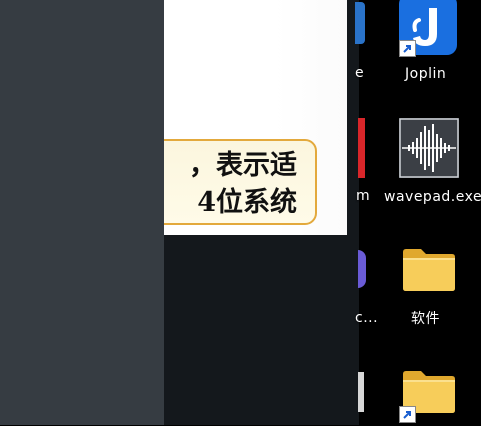 This screenshot has width=481, height=426. What do you see at coordinates (432, 197) in the screenshot?
I see `desktop-label-wavepad: wavepad.exe` at bounding box center [432, 197].